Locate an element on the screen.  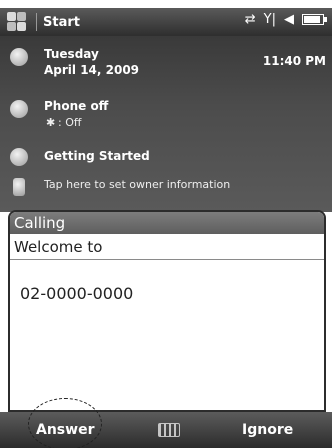
date-day: Tuesday is located at coordinates (71, 54).